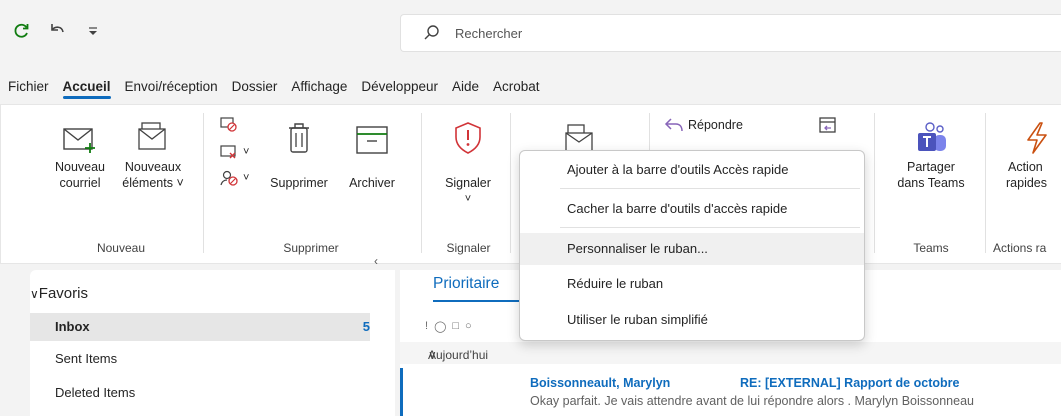 This screenshot has height=416, width=1061. Describe the element at coordinates (399, 87) in the screenshot. I see `tab-developpeur: Développeur` at that location.